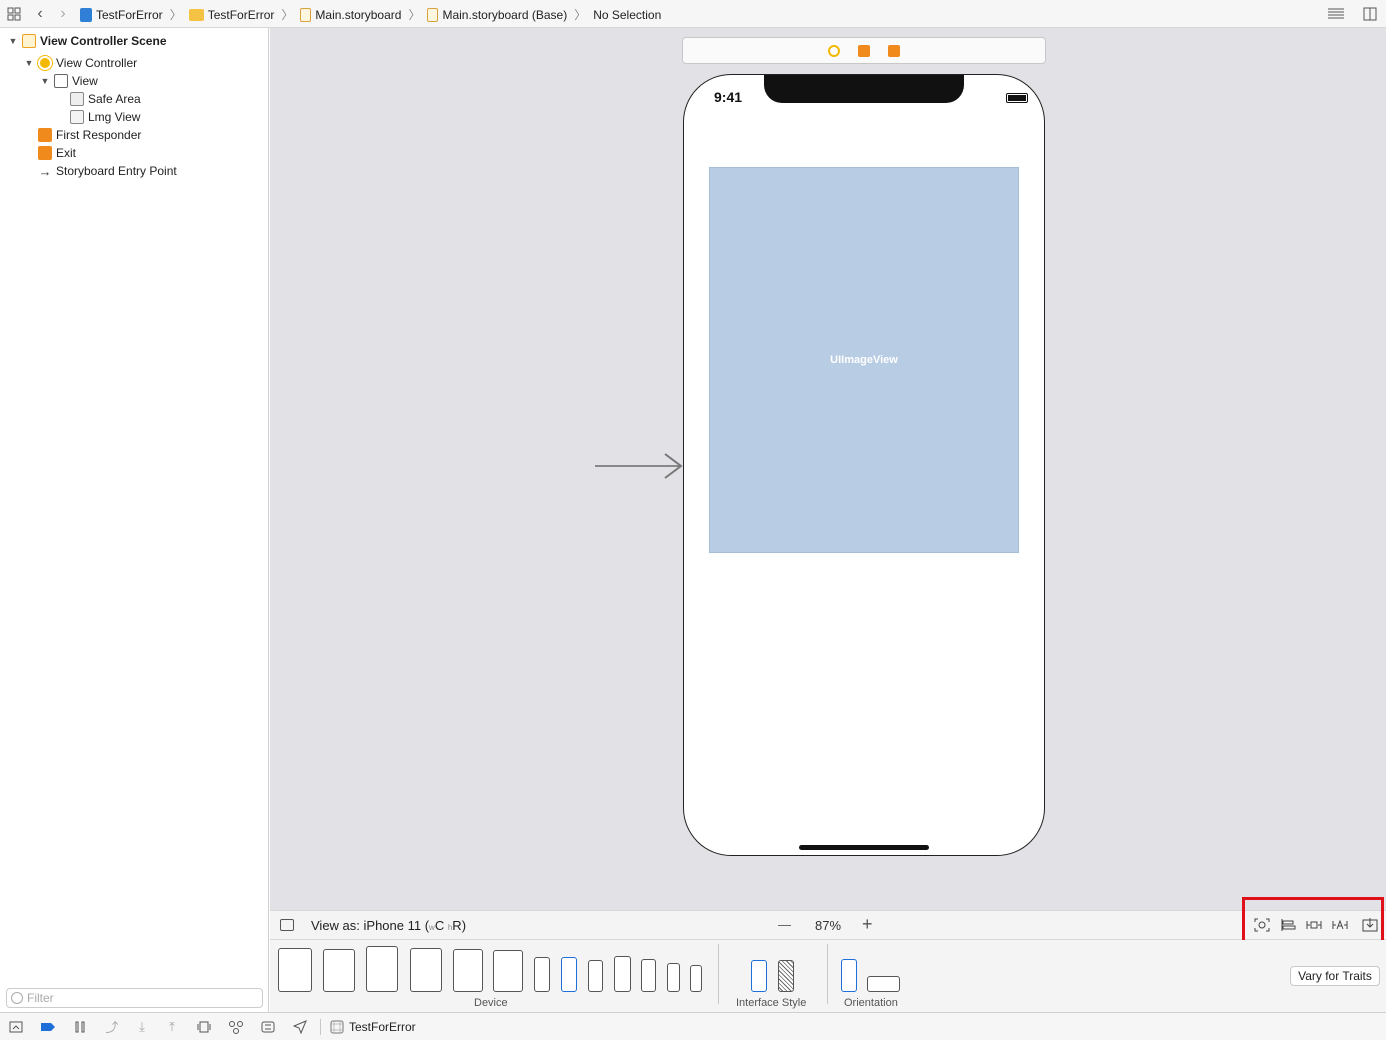 Image resolution: width=1386 pixels, height=1040 pixels. Describe the element at coordinates (97, 63) in the screenshot. I see `outline-label: View Controller` at that location.